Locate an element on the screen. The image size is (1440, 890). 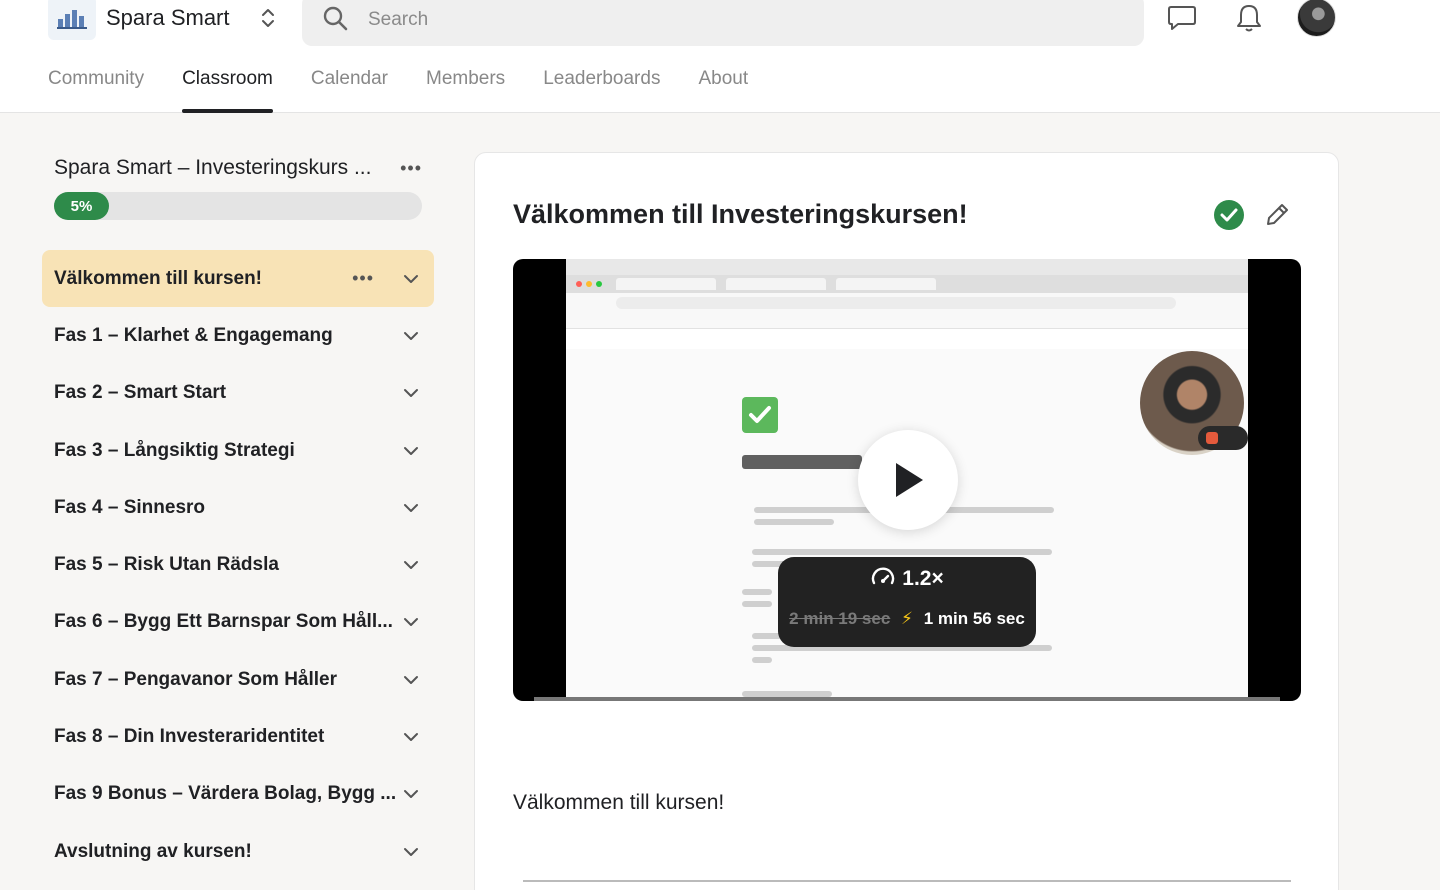
thumbnail-menubar is located at coordinates (907, 267).